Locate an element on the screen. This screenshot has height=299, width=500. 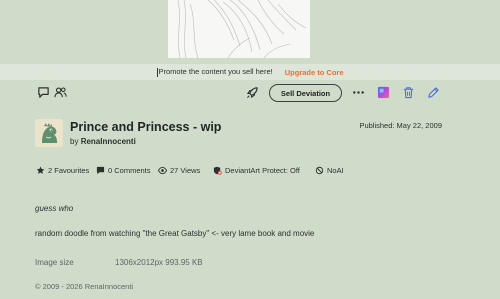
comment-bubble-icon is located at coordinates (100, 170).